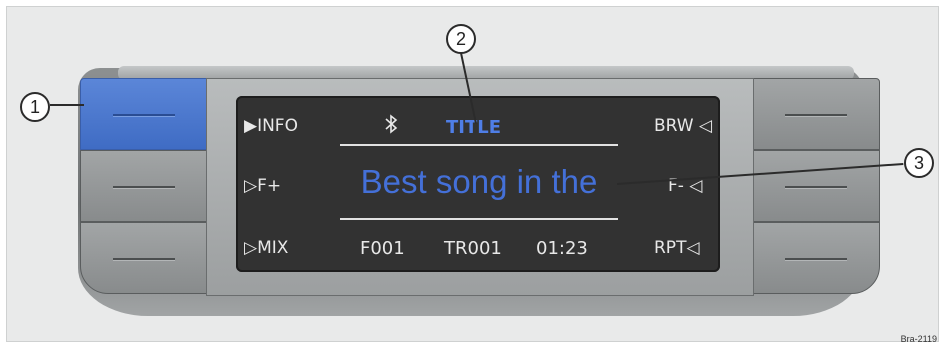 This screenshot has width=947, height=348. Describe the element at coordinates (918, 339) in the screenshot. I see `image-code: Bra-2119` at that location.